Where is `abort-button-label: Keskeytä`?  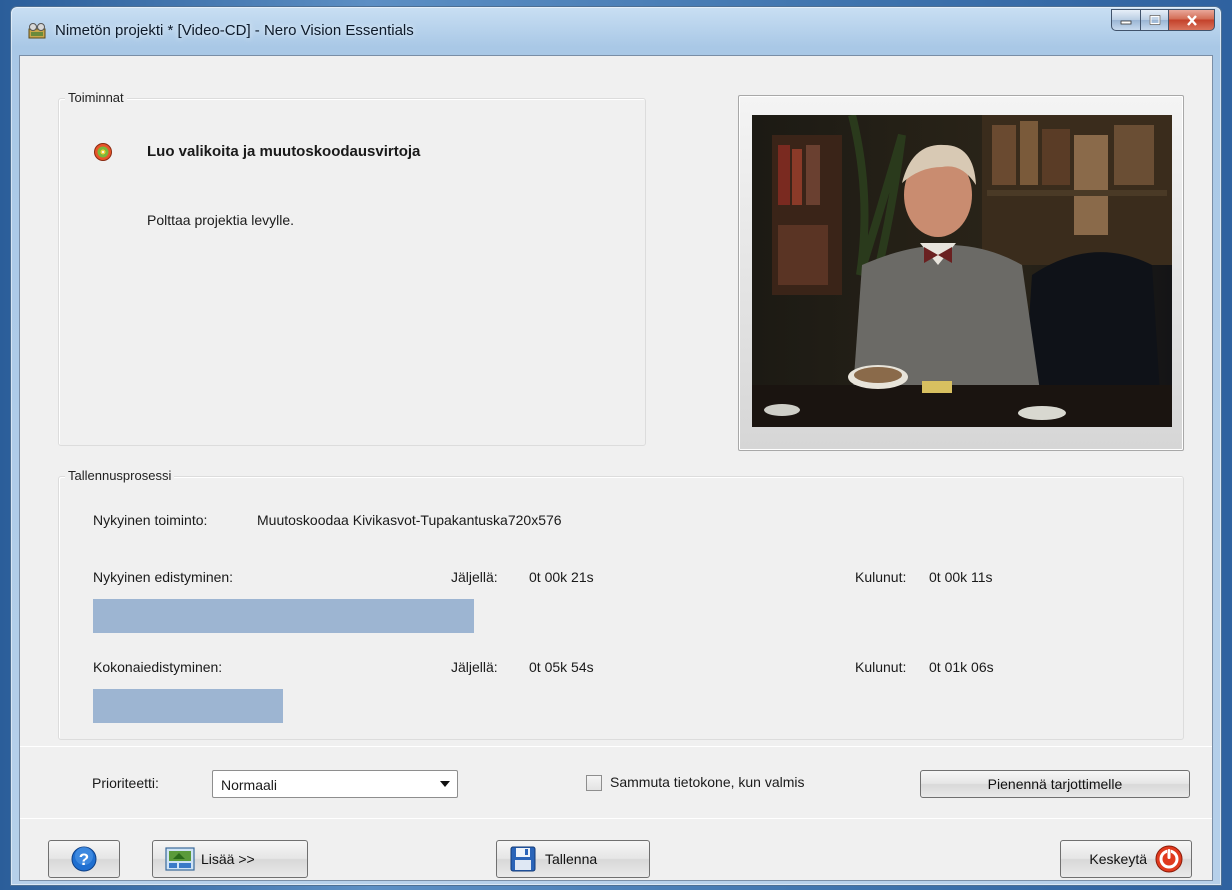
abort-button-label: Keskeytä is located at coordinates (1118, 859).